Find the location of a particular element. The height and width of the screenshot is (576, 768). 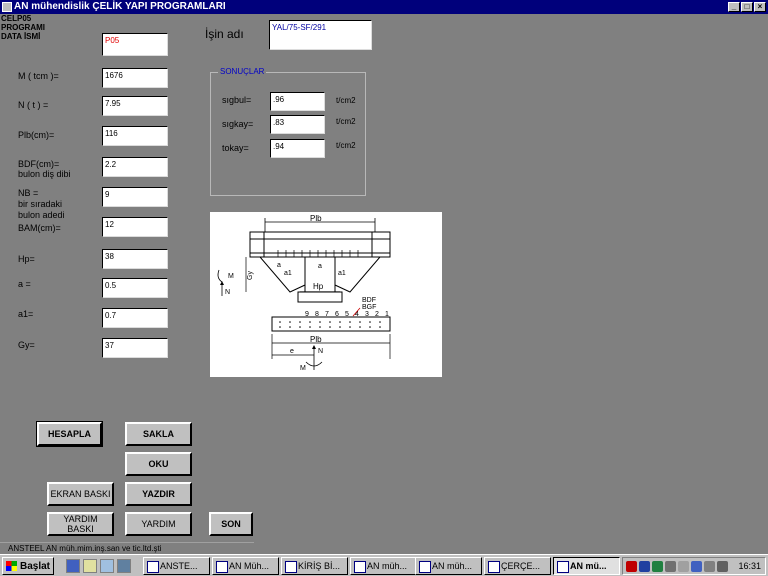

a1-label-diag-1: a1 is located at coordinates (288, 273).